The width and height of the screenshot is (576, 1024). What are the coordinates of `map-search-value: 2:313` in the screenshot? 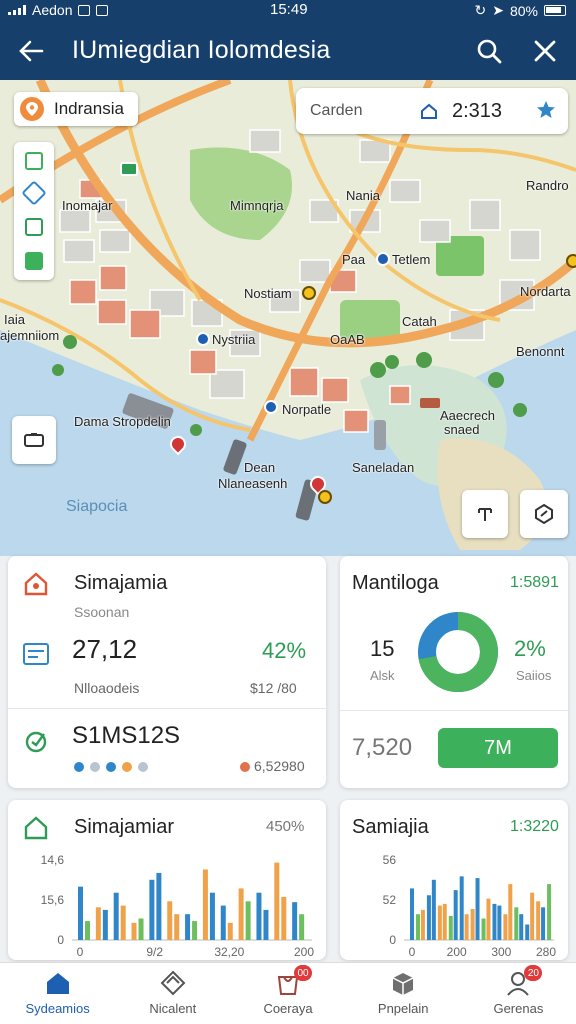 It's located at (477, 111).